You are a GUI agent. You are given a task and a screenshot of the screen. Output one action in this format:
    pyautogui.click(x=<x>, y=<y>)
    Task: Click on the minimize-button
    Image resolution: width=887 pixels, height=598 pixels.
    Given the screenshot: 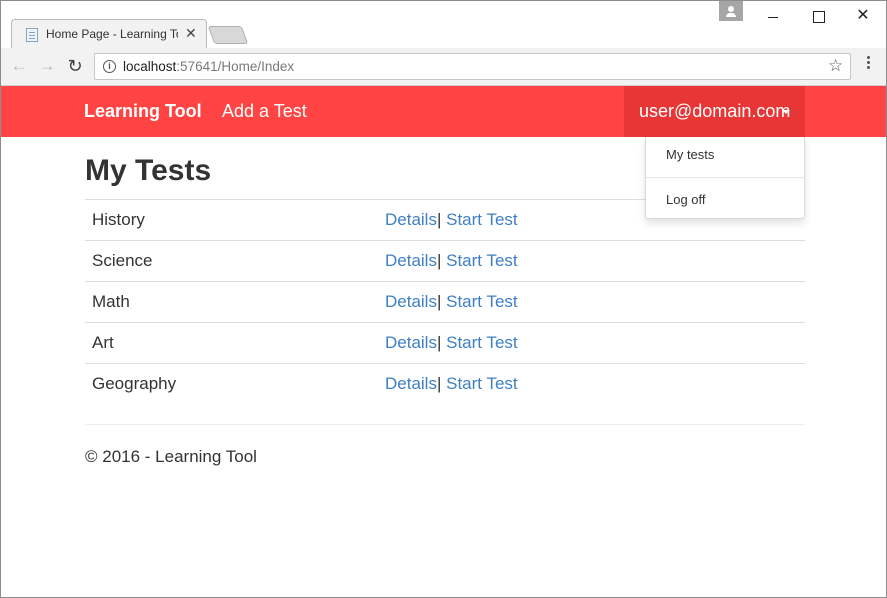 What is the action you would take?
    pyautogui.click(x=773, y=16)
    